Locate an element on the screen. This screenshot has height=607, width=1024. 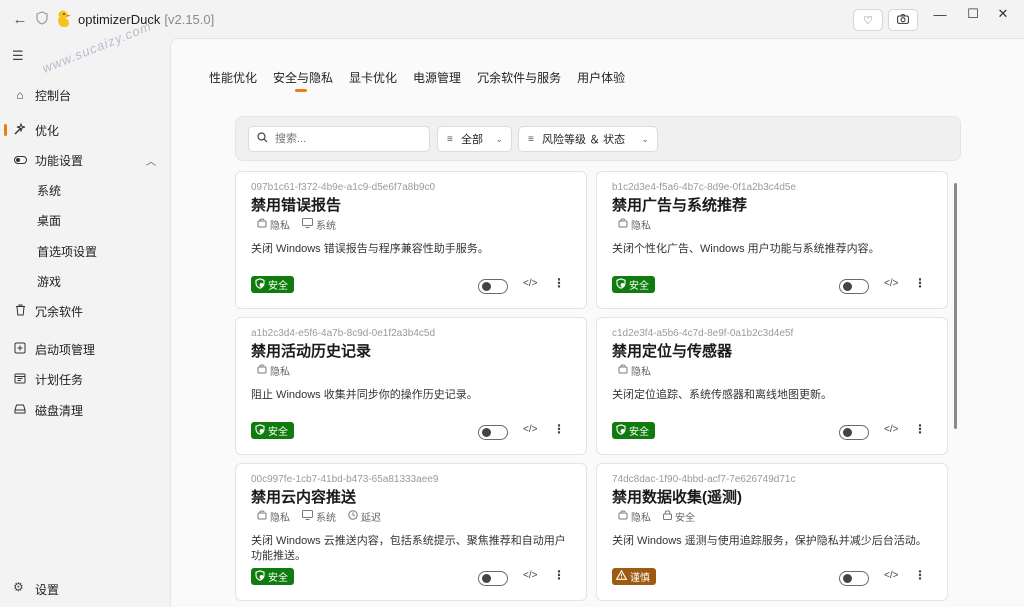
sidebar-item-desktop: 桌面 is located at coordinates (85, 220).